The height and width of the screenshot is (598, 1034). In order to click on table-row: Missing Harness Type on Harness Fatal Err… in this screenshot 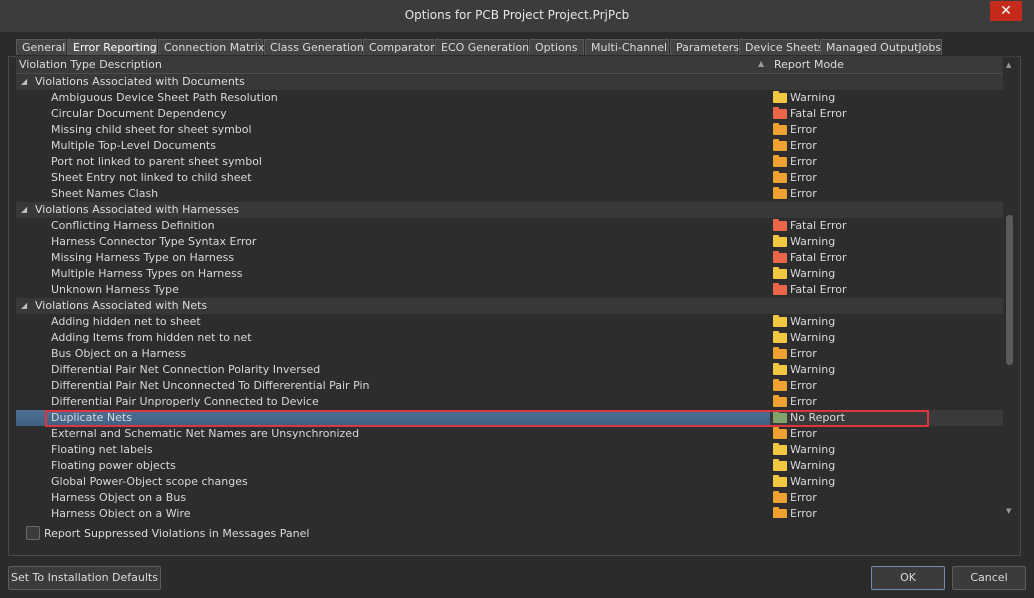, I will do `click(509, 258)`.